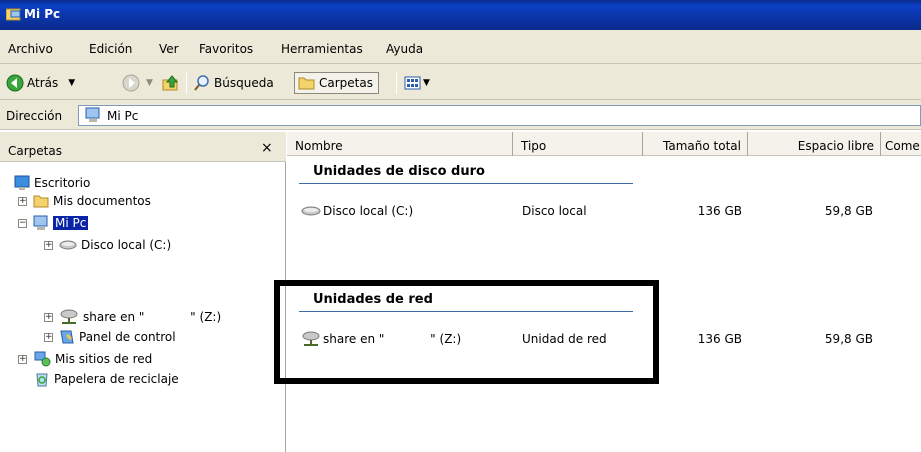 The width and height of the screenshot is (921, 452). What do you see at coordinates (814, 144) in the screenshot?
I see `column-header-free: Espacio libre` at bounding box center [814, 144].